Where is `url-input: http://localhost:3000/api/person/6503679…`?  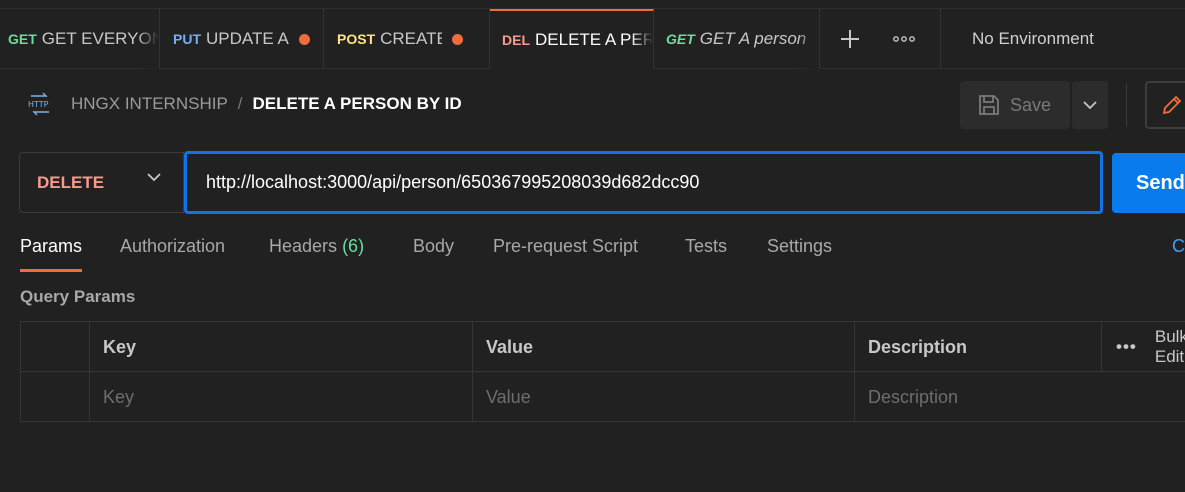 url-input: http://localhost:3000/api/person/6503679… is located at coordinates (643, 182).